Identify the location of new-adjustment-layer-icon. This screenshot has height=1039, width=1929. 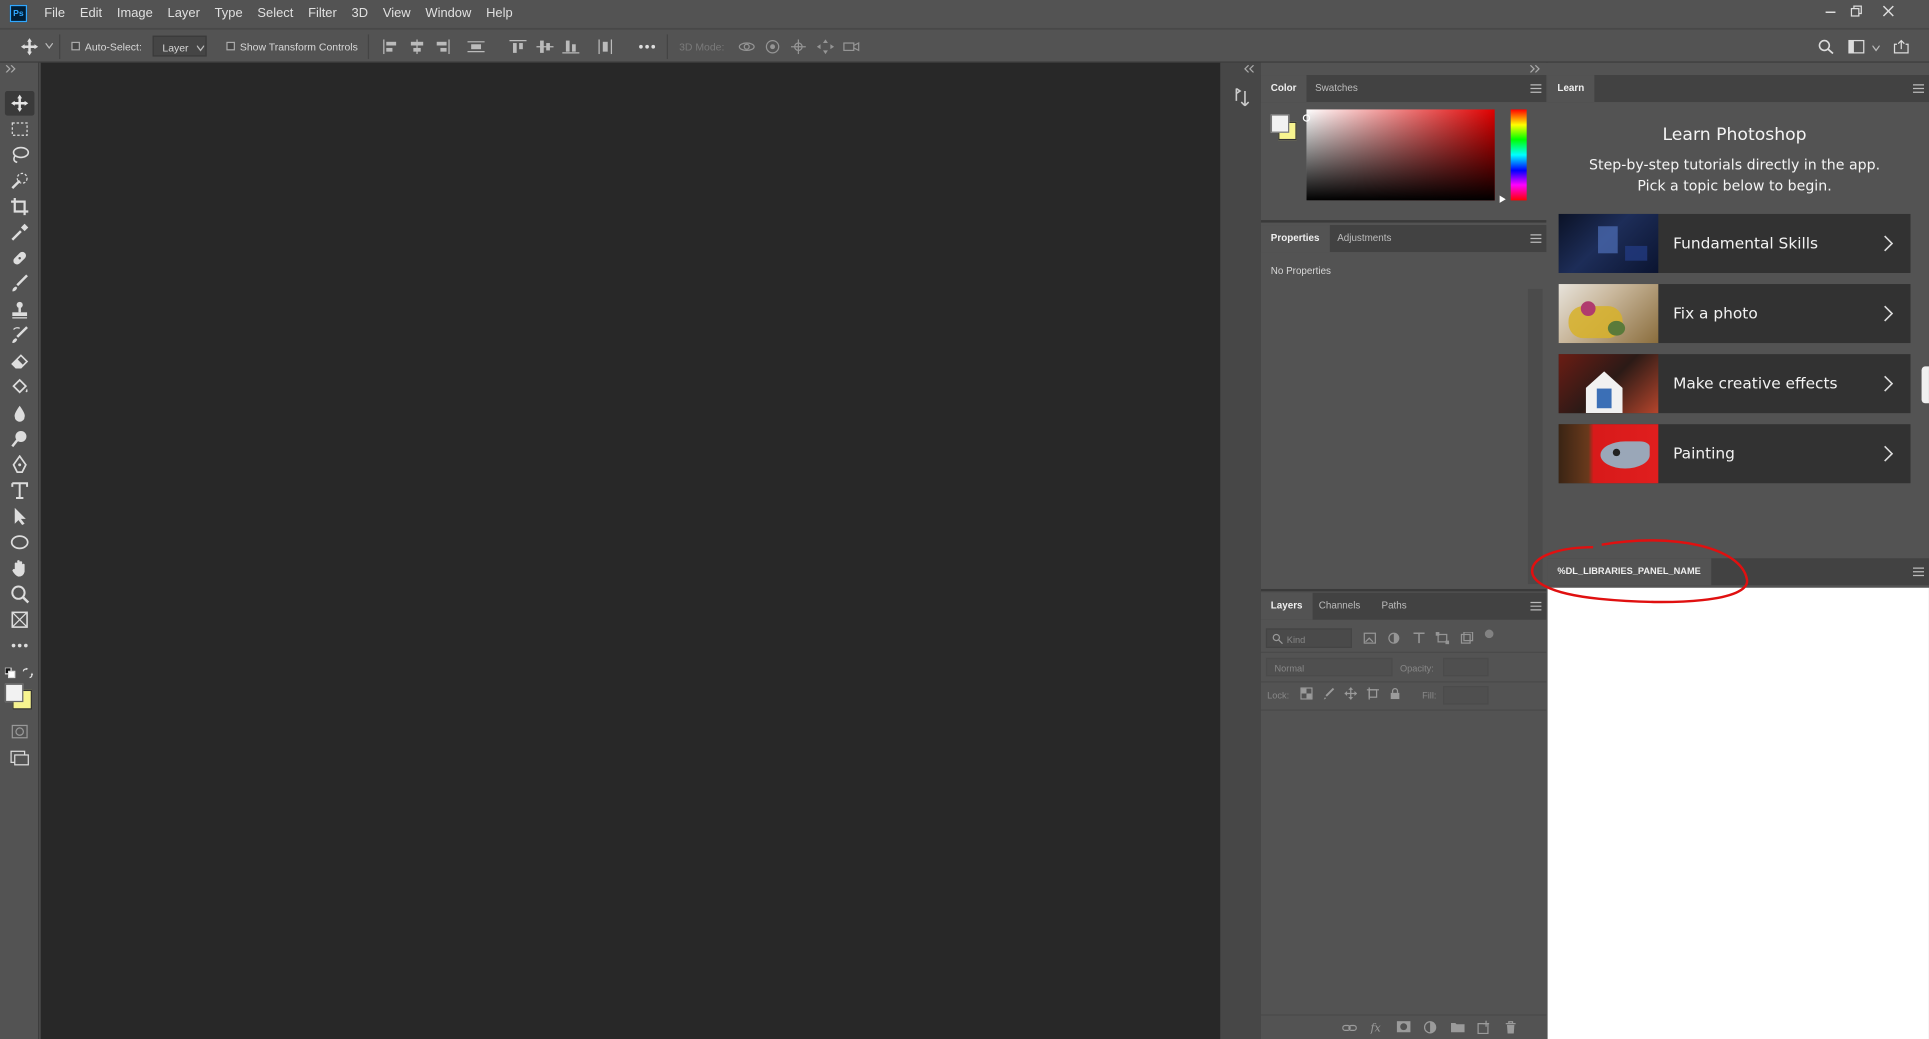
(1430, 1028).